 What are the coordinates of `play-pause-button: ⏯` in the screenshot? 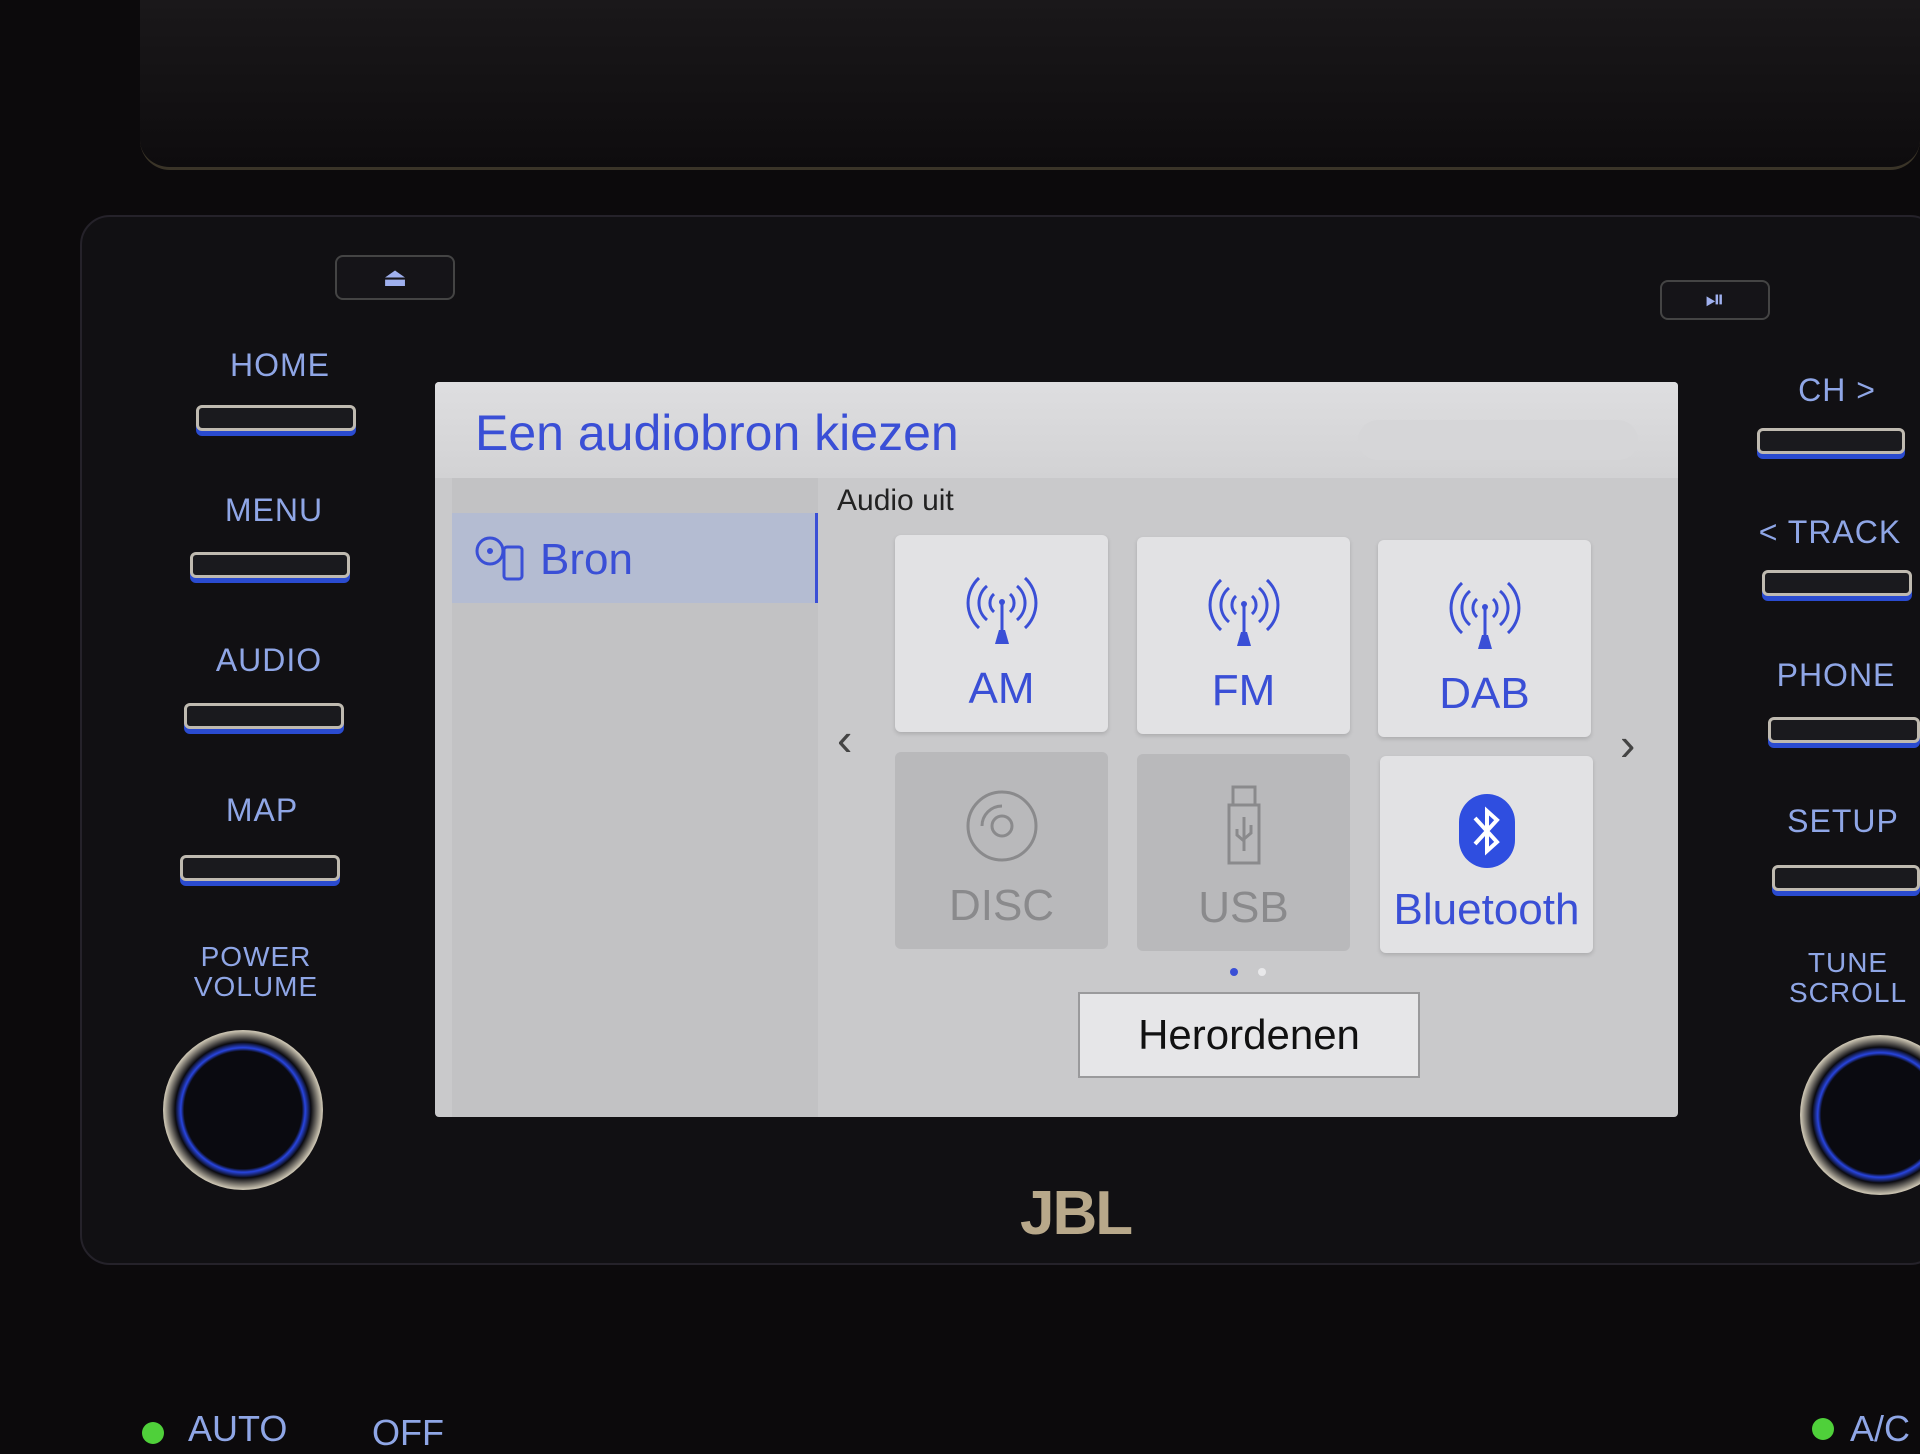 It's located at (1715, 300).